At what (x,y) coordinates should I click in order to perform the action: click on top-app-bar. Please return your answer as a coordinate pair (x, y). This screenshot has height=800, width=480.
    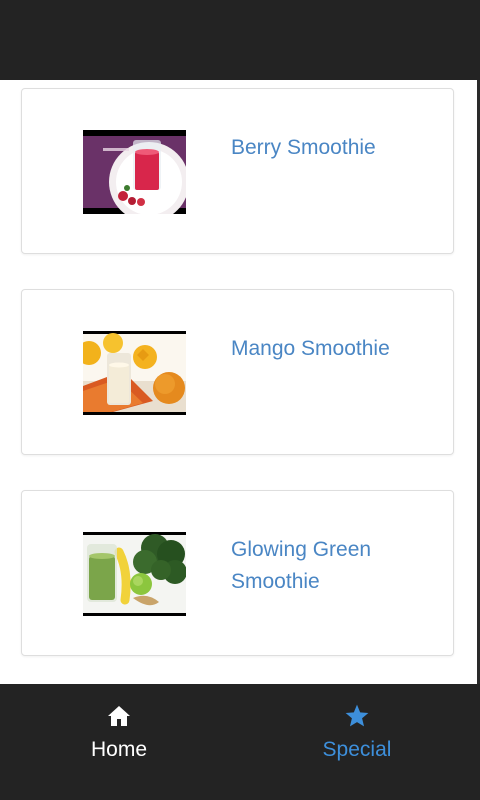
    Looking at the image, I should click on (240, 40).